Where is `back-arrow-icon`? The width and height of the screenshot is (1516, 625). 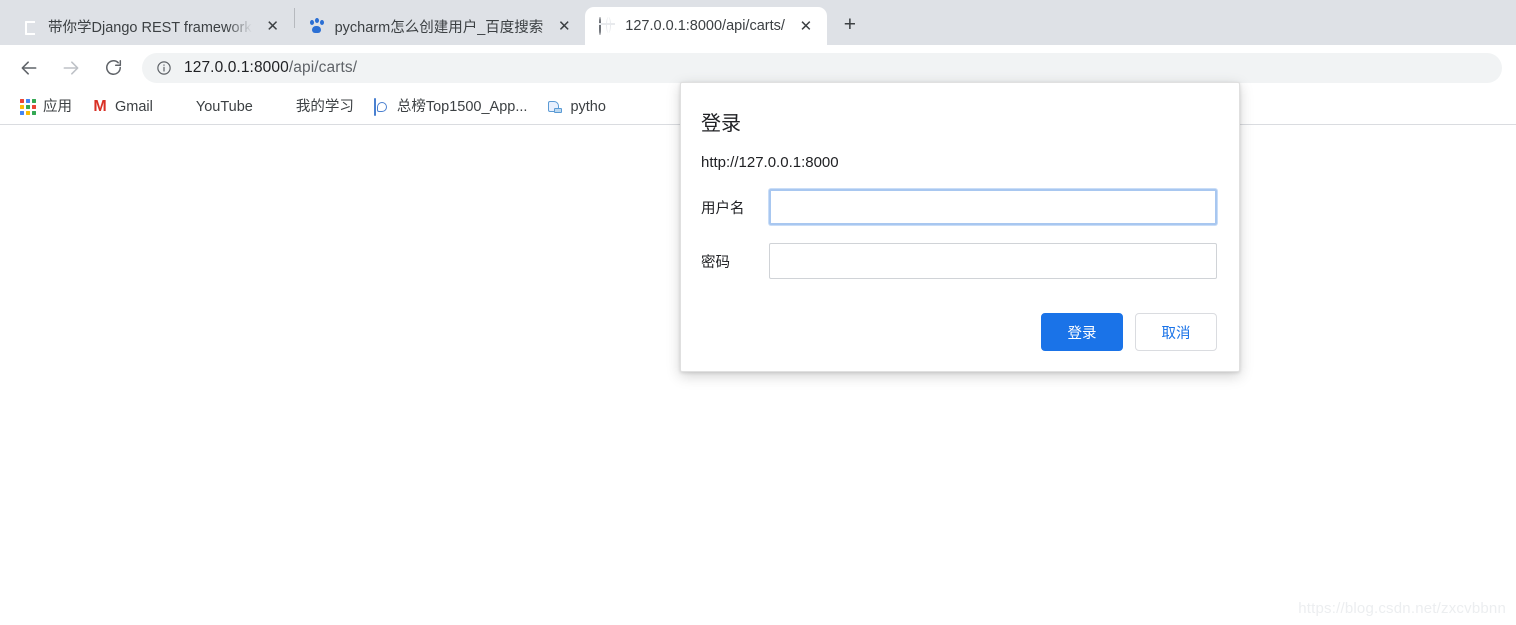 back-arrow-icon is located at coordinates (29, 68).